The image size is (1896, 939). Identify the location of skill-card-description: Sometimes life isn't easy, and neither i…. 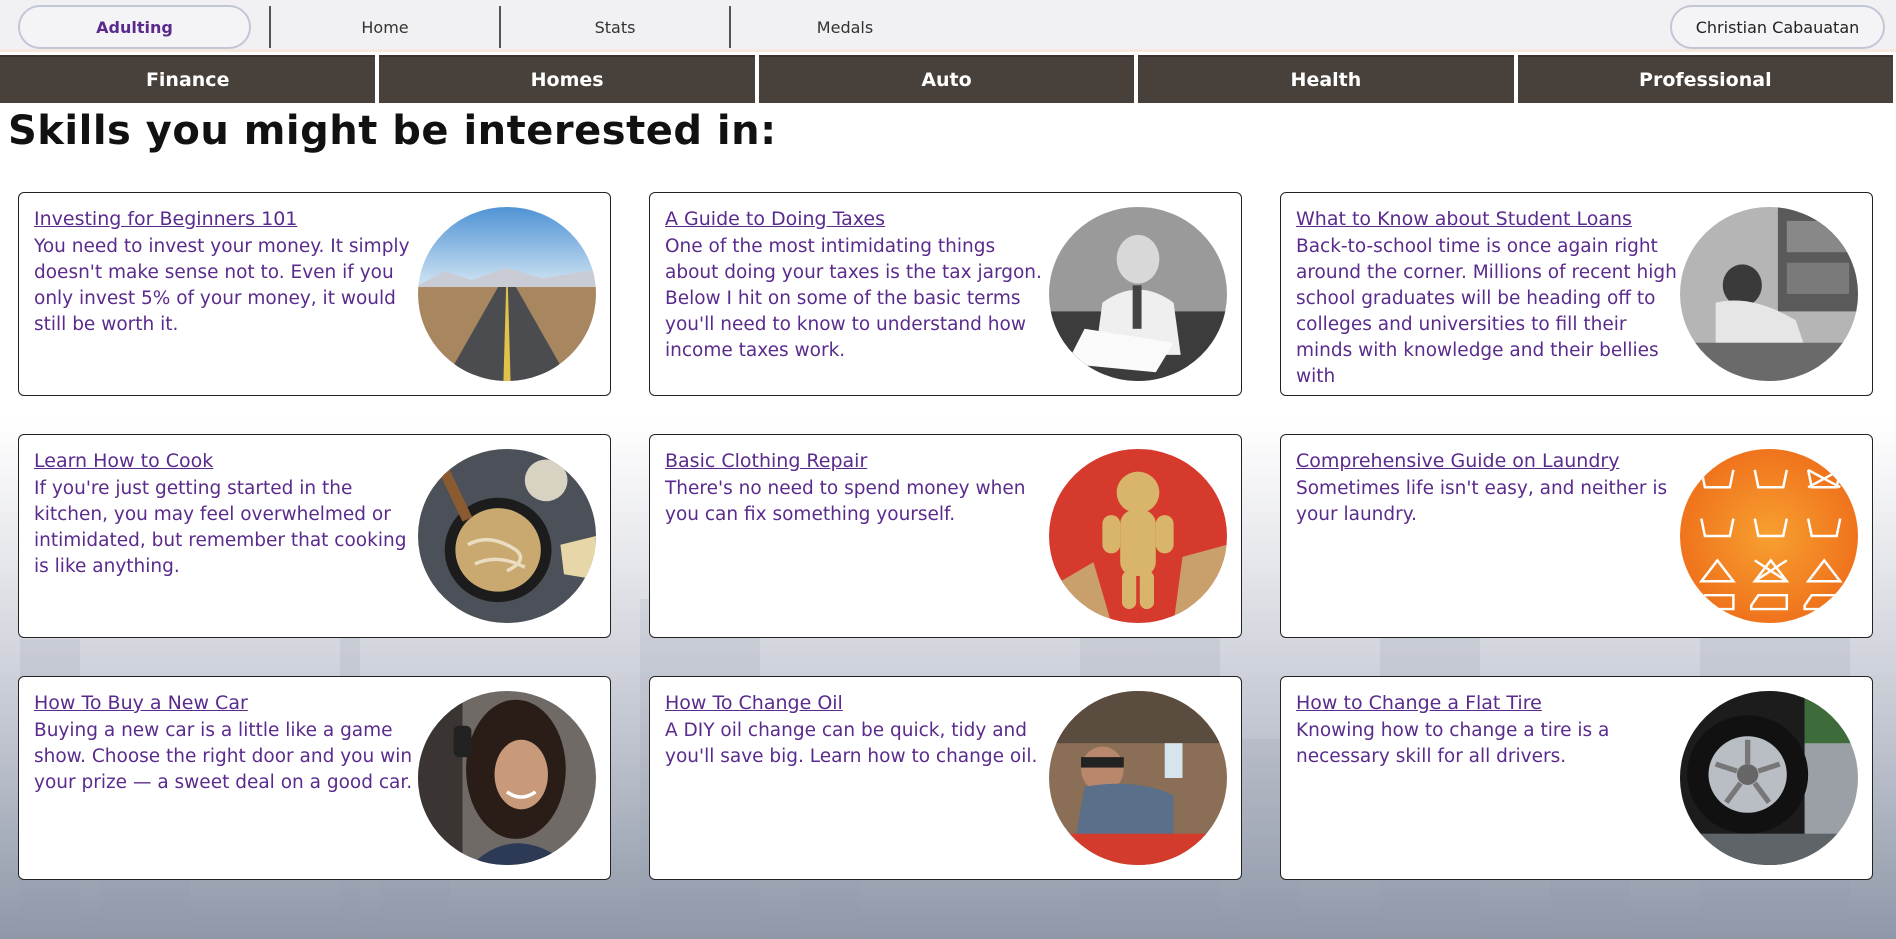
(1482, 501).